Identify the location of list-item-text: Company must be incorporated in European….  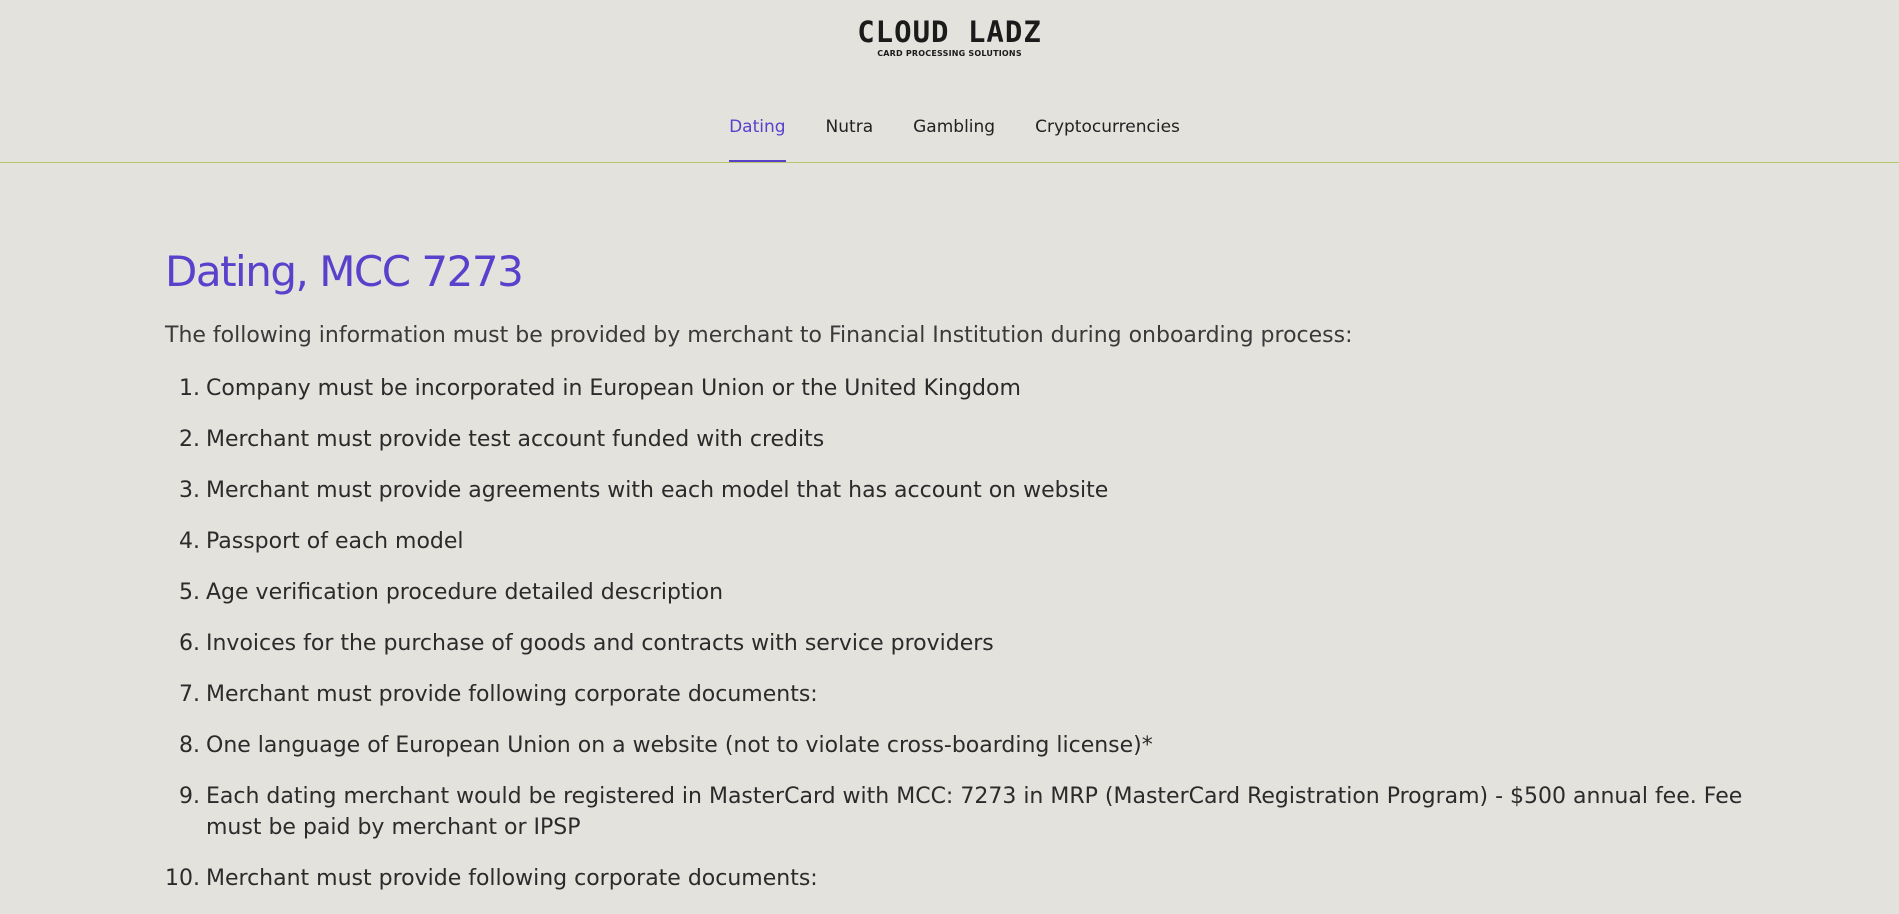
(613, 388).